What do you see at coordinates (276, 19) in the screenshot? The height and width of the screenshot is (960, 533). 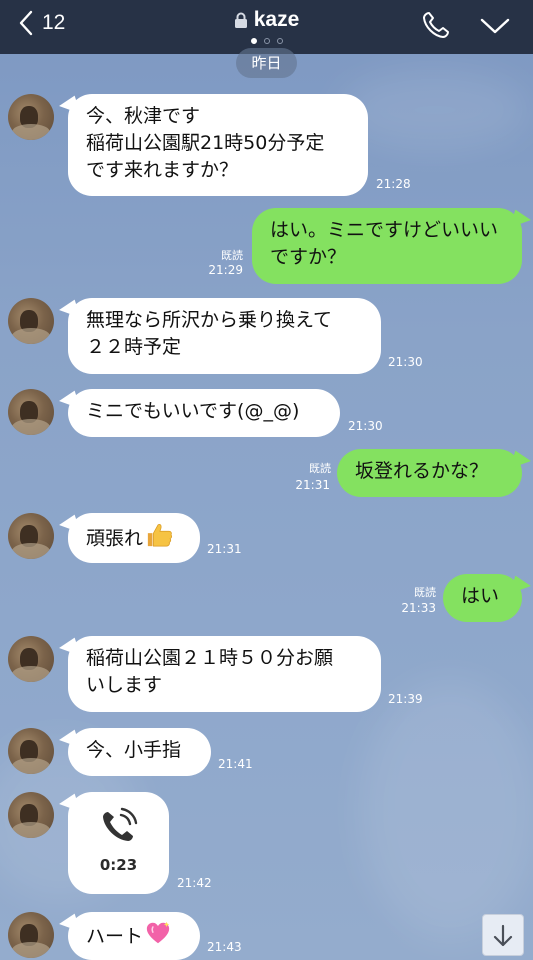 I see `chat-title-text: kaze` at bounding box center [276, 19].